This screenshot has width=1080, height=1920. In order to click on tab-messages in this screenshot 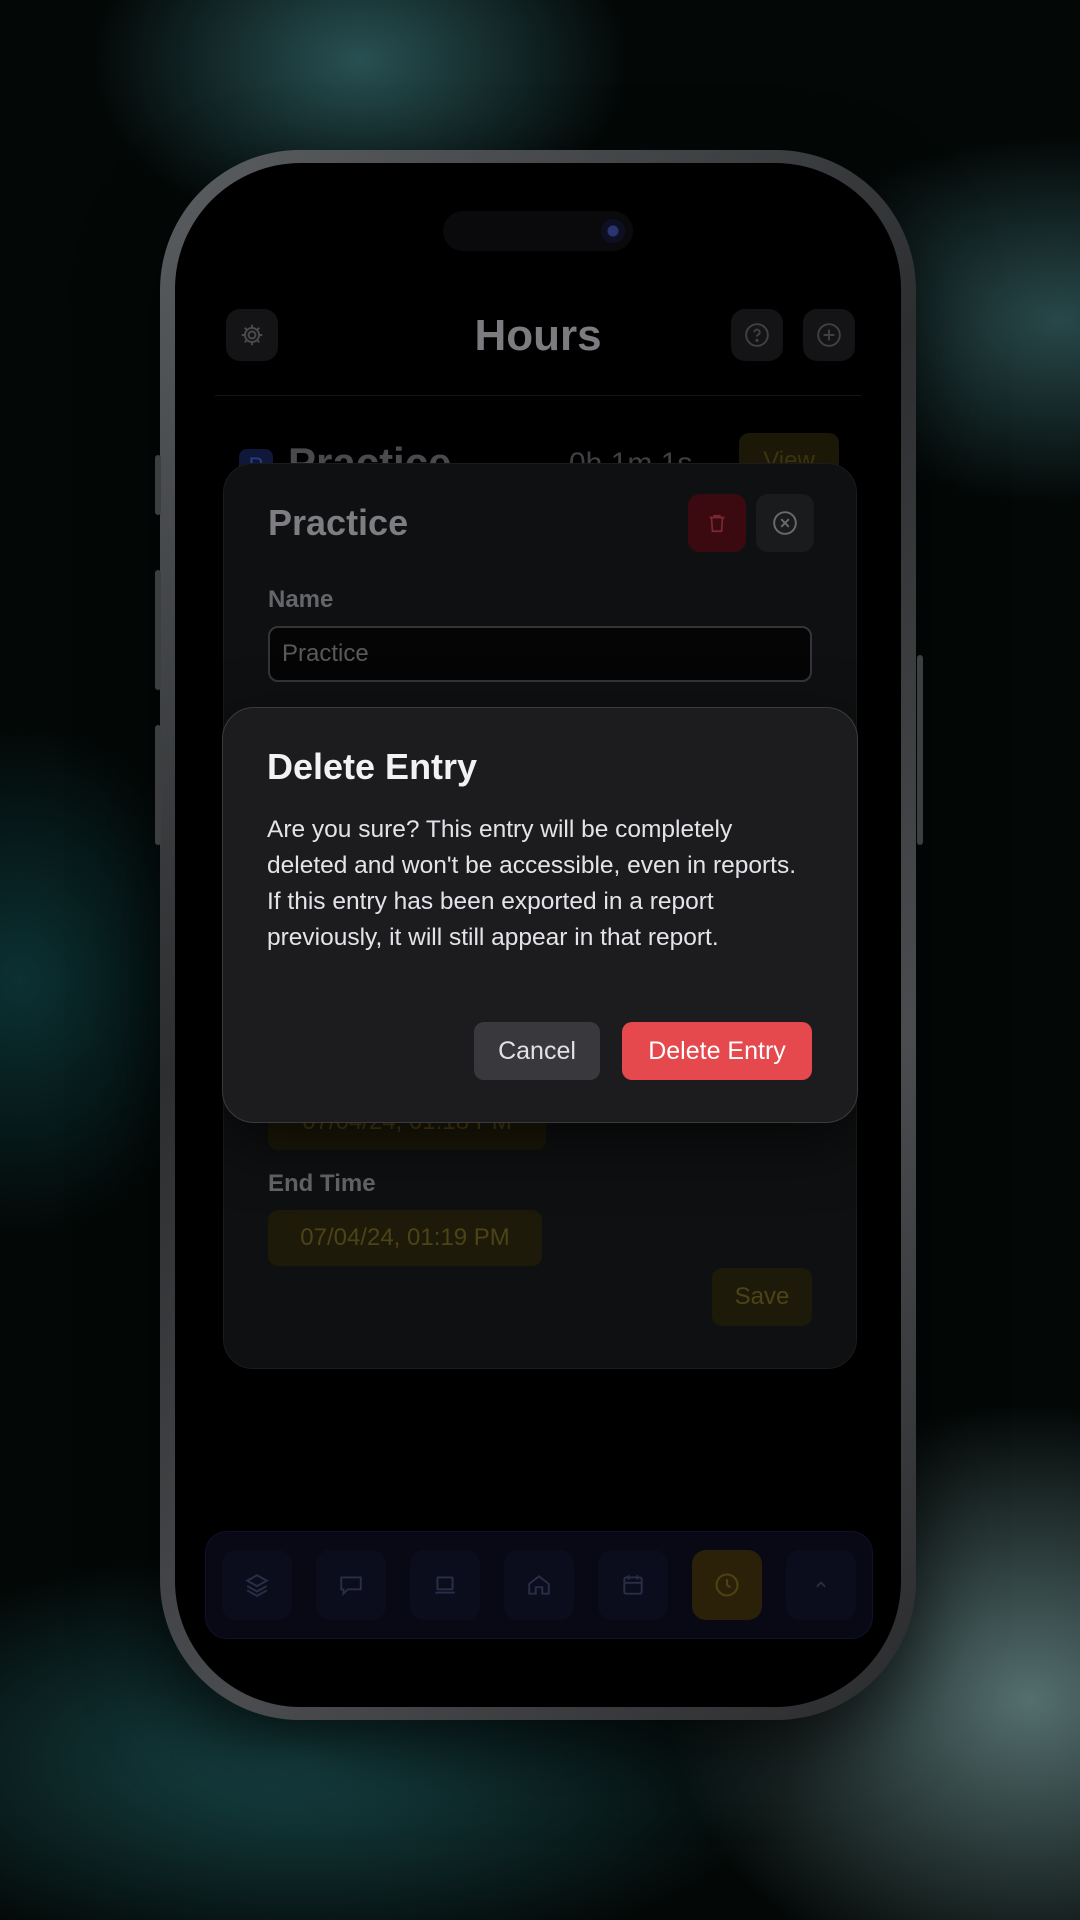, I will do `click(351, 1585)`.